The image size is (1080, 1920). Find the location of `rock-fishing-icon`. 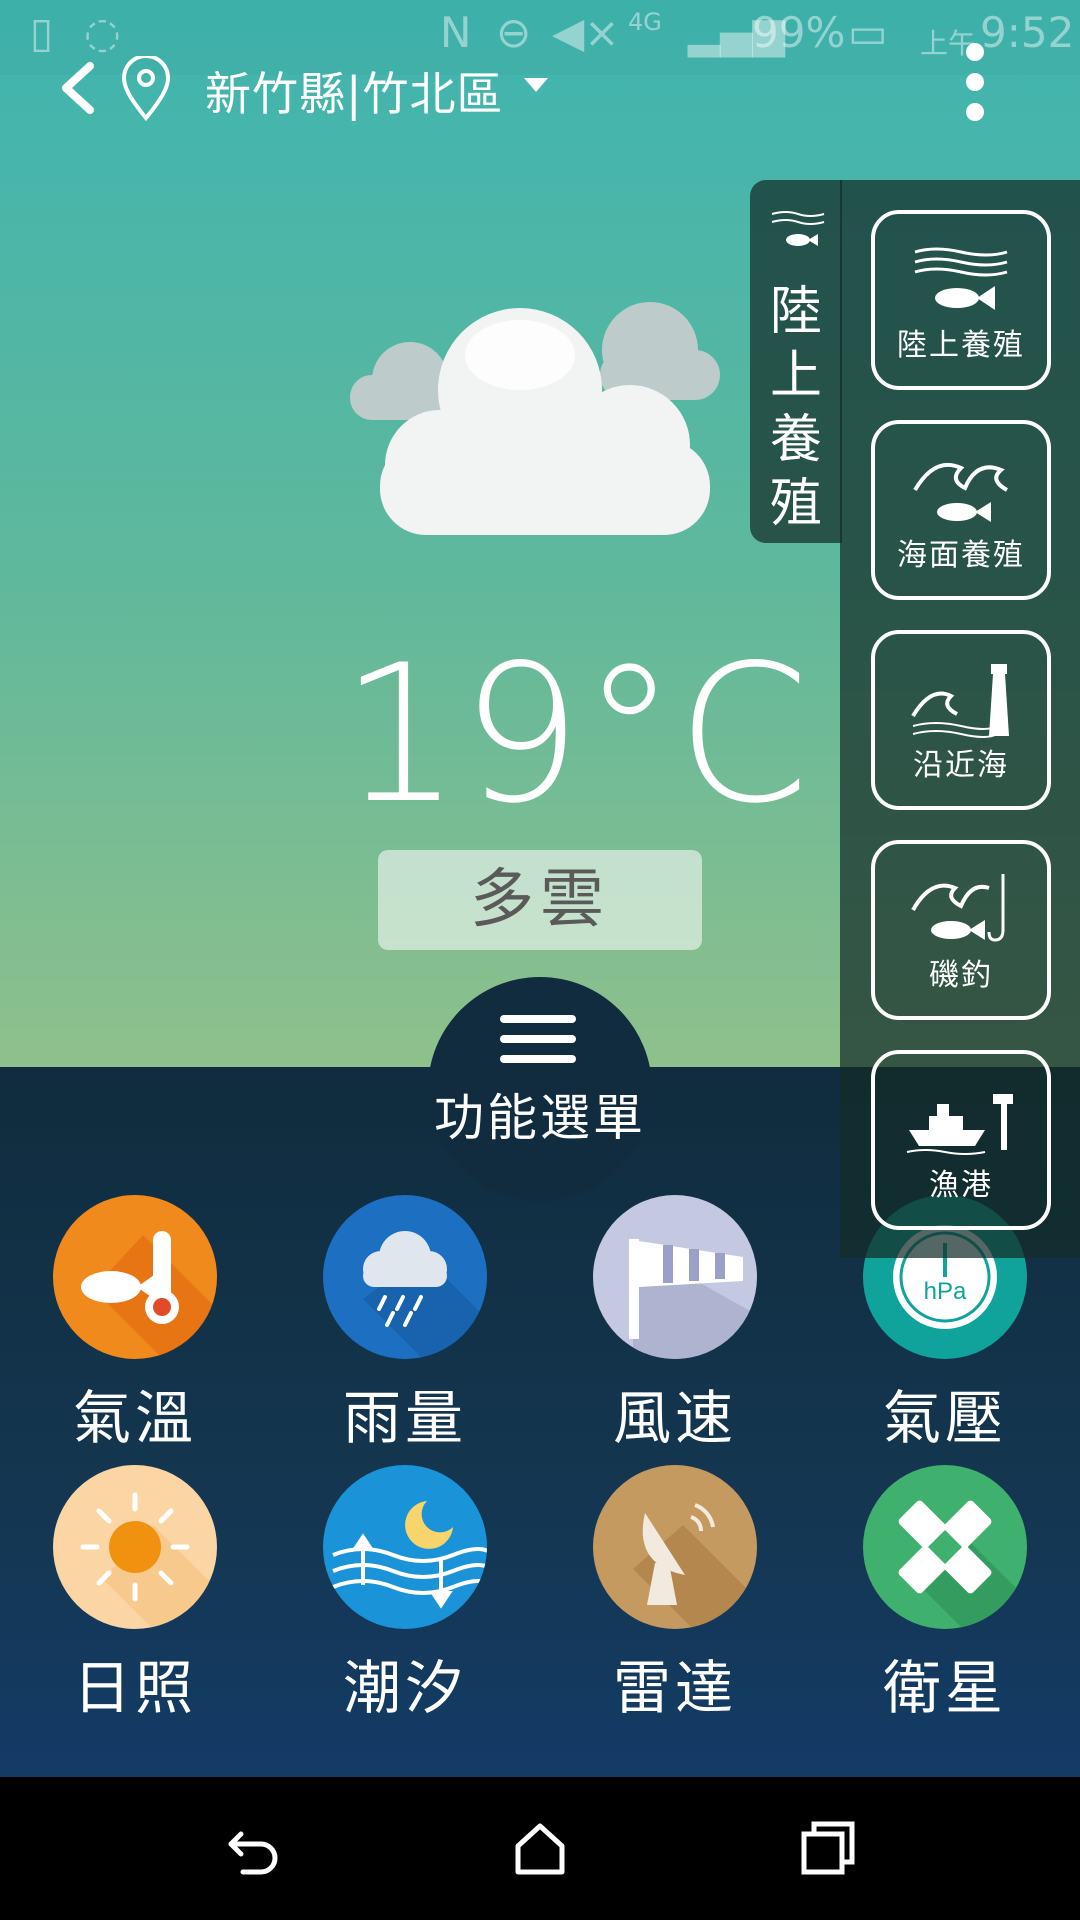

rock-fishing-icon is located at coordinates (958, 908).